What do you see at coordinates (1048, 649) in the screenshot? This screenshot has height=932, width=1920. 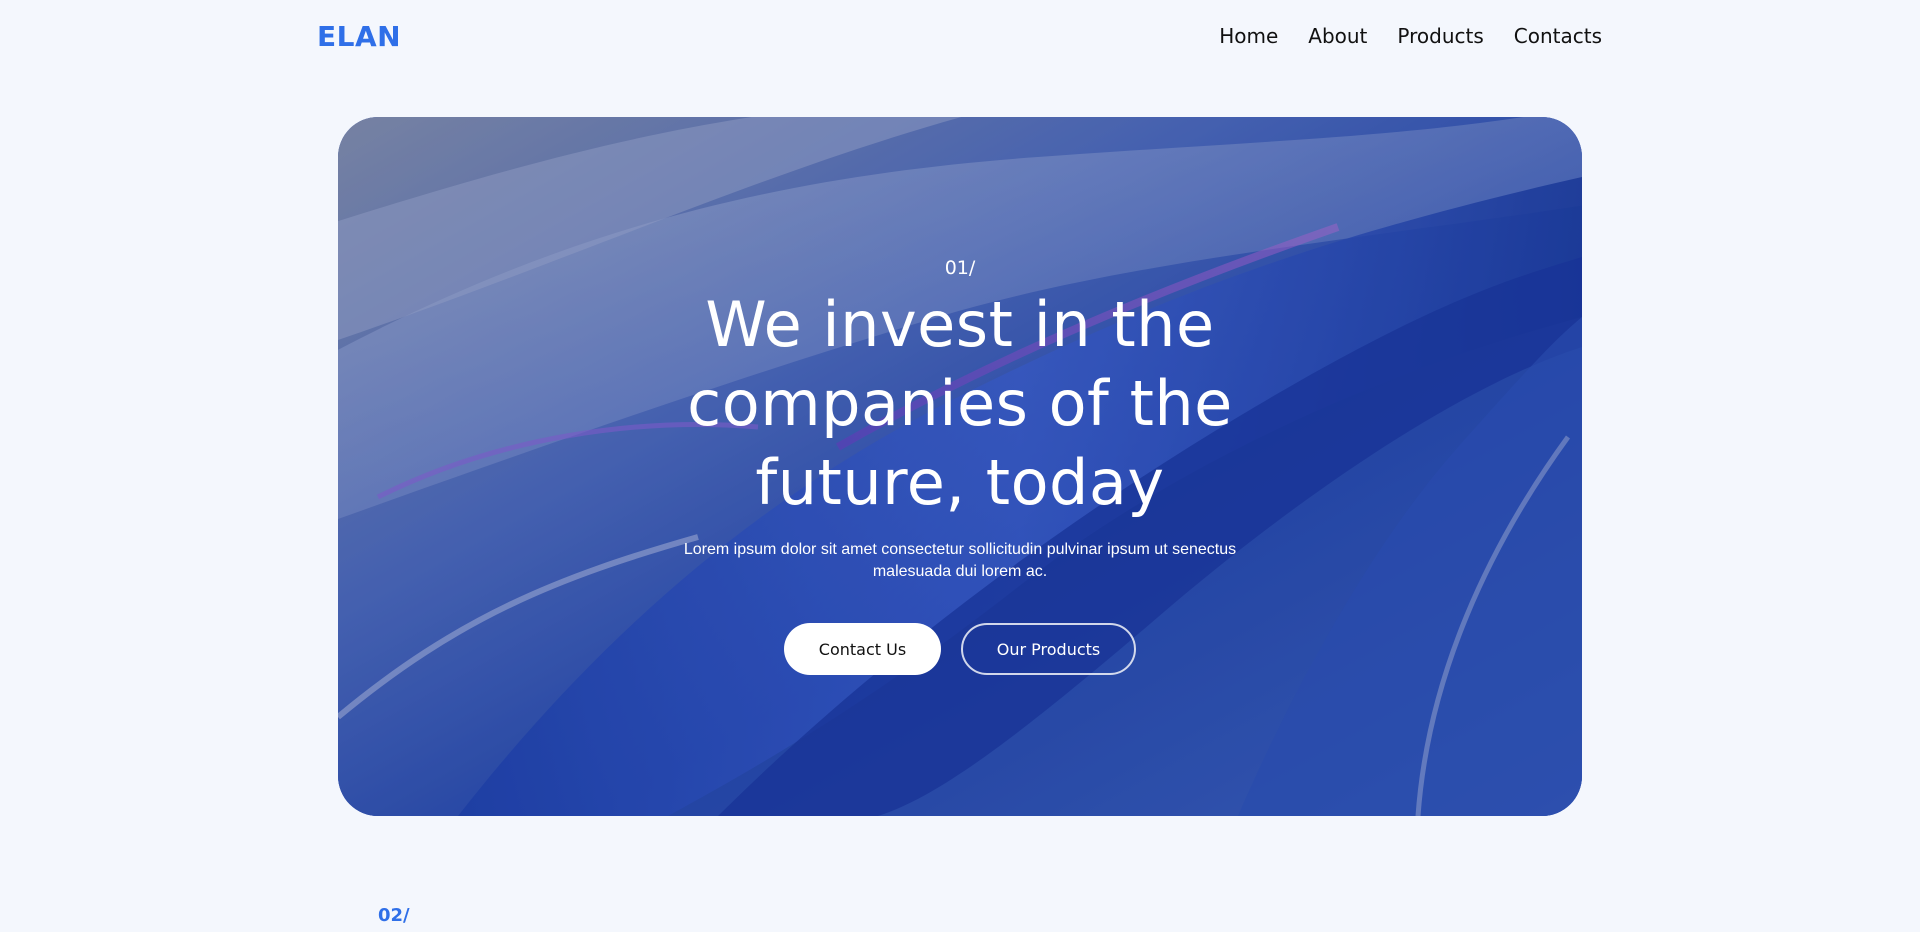 I see `our-products-button: Our Products` at bounding box center [1048, 649].